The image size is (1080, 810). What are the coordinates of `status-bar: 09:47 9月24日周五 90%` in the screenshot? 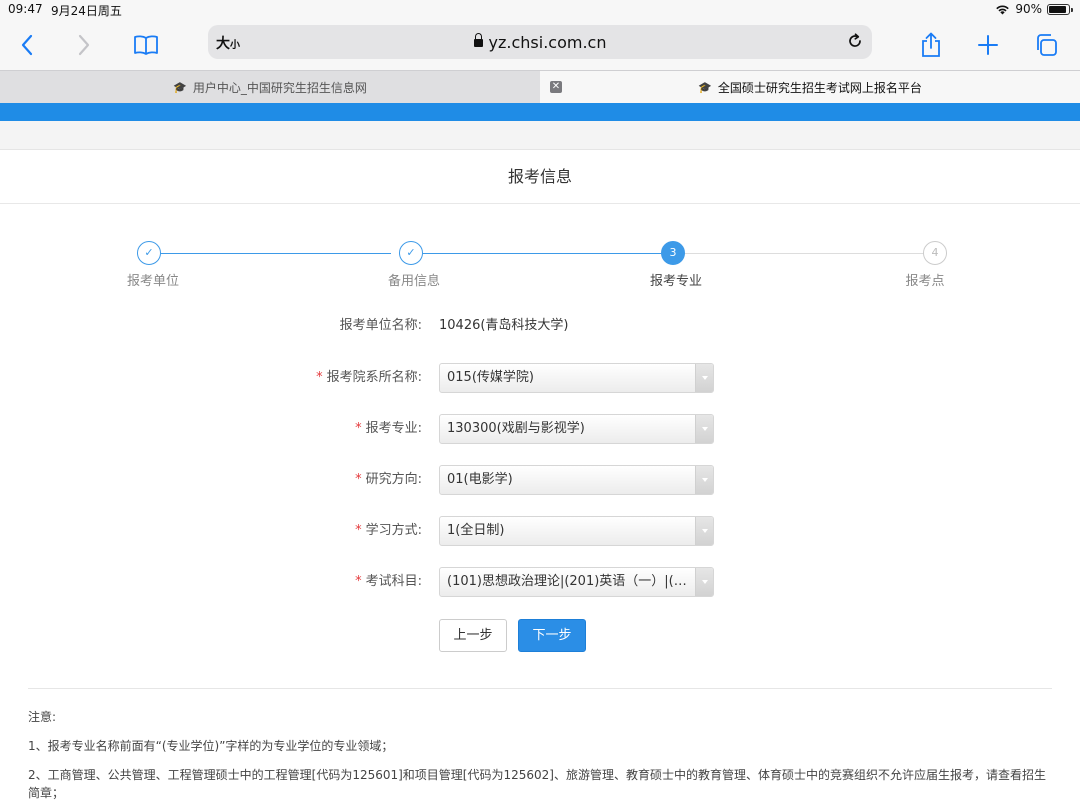 It's located at (540, 10).